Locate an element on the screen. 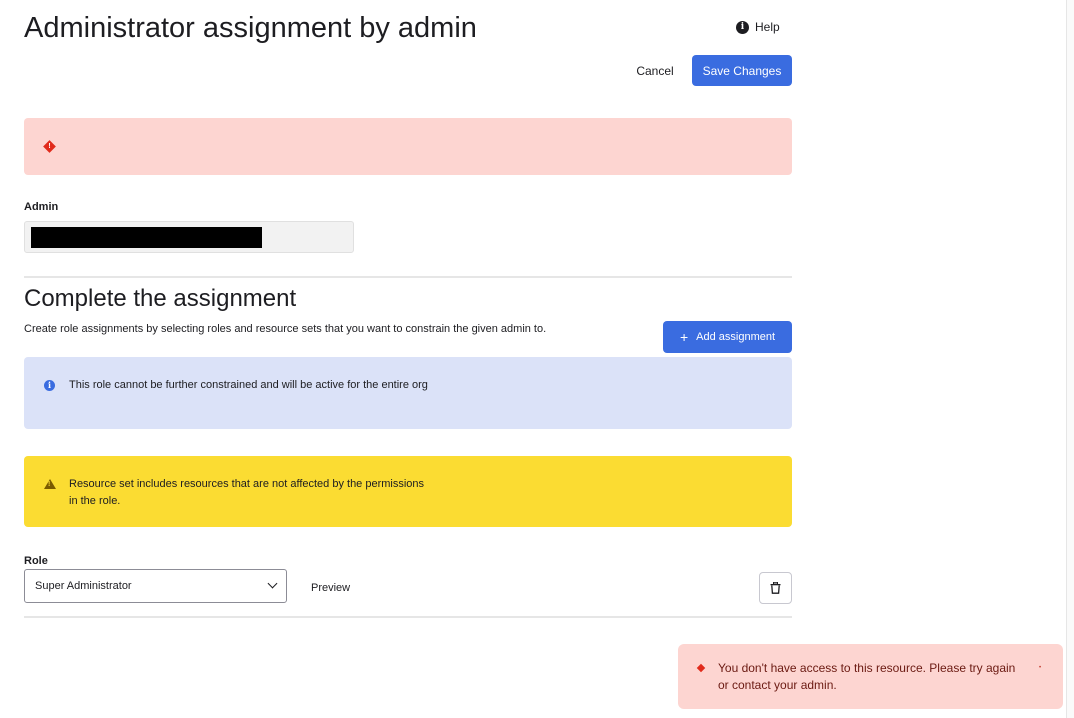 This screenshot has height=718, width=1074. section-divider is located at coordinates (408, 277).